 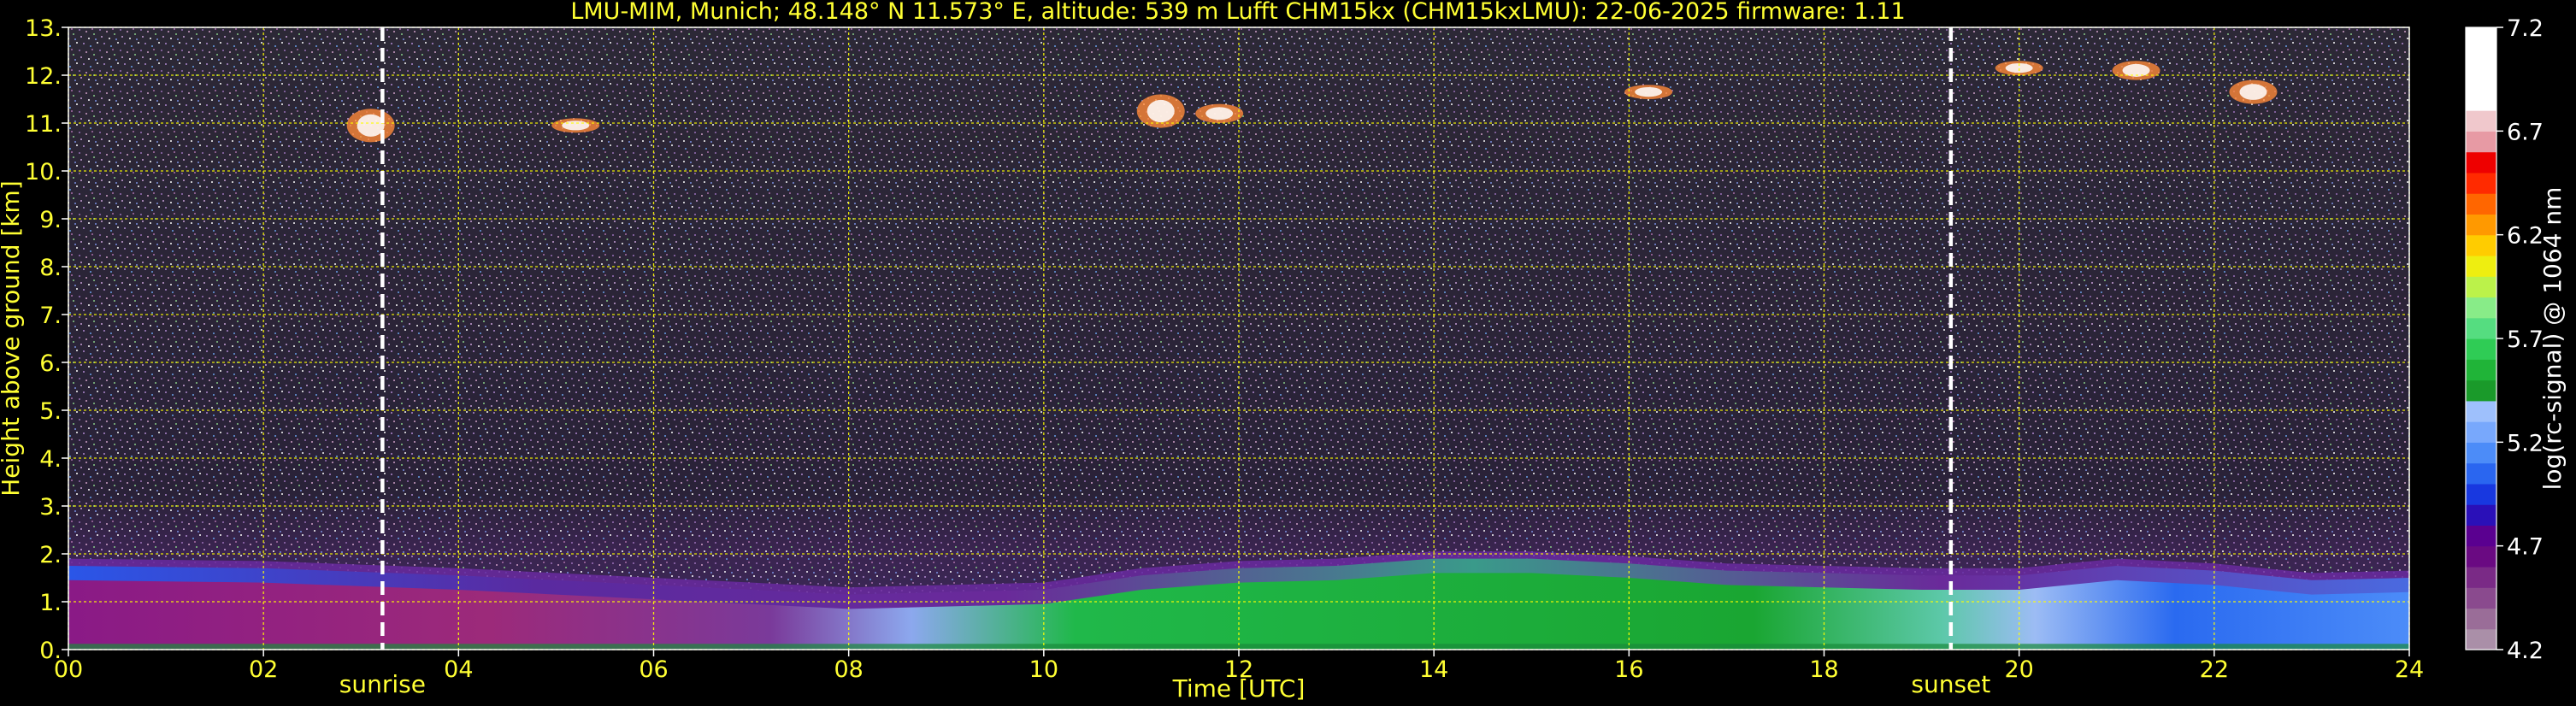 I want to click on x-tick-label: 22, so click(x=2214, y=669).